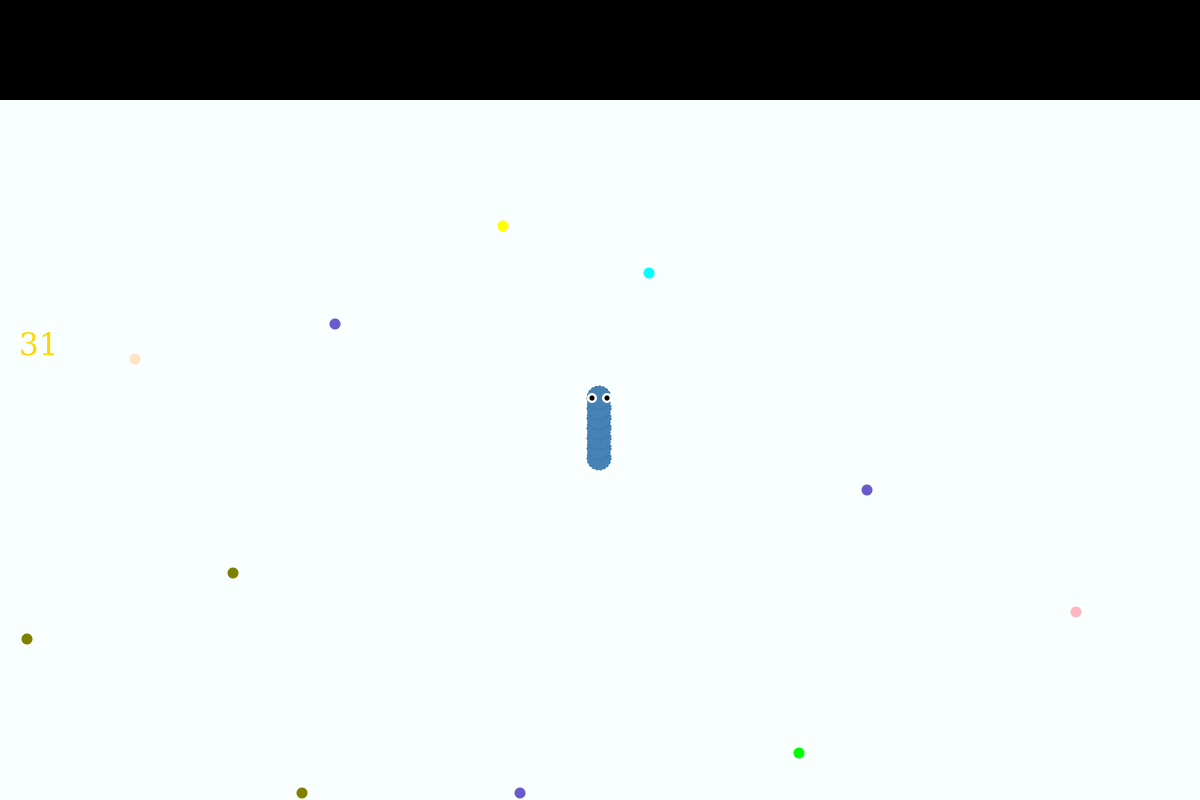 Image resolution: width=1200 pixels, height=800 pixels. What do you see at coordinates (599, 428) in the screenshot?
I see `snake` at bounding box center [599, 428].